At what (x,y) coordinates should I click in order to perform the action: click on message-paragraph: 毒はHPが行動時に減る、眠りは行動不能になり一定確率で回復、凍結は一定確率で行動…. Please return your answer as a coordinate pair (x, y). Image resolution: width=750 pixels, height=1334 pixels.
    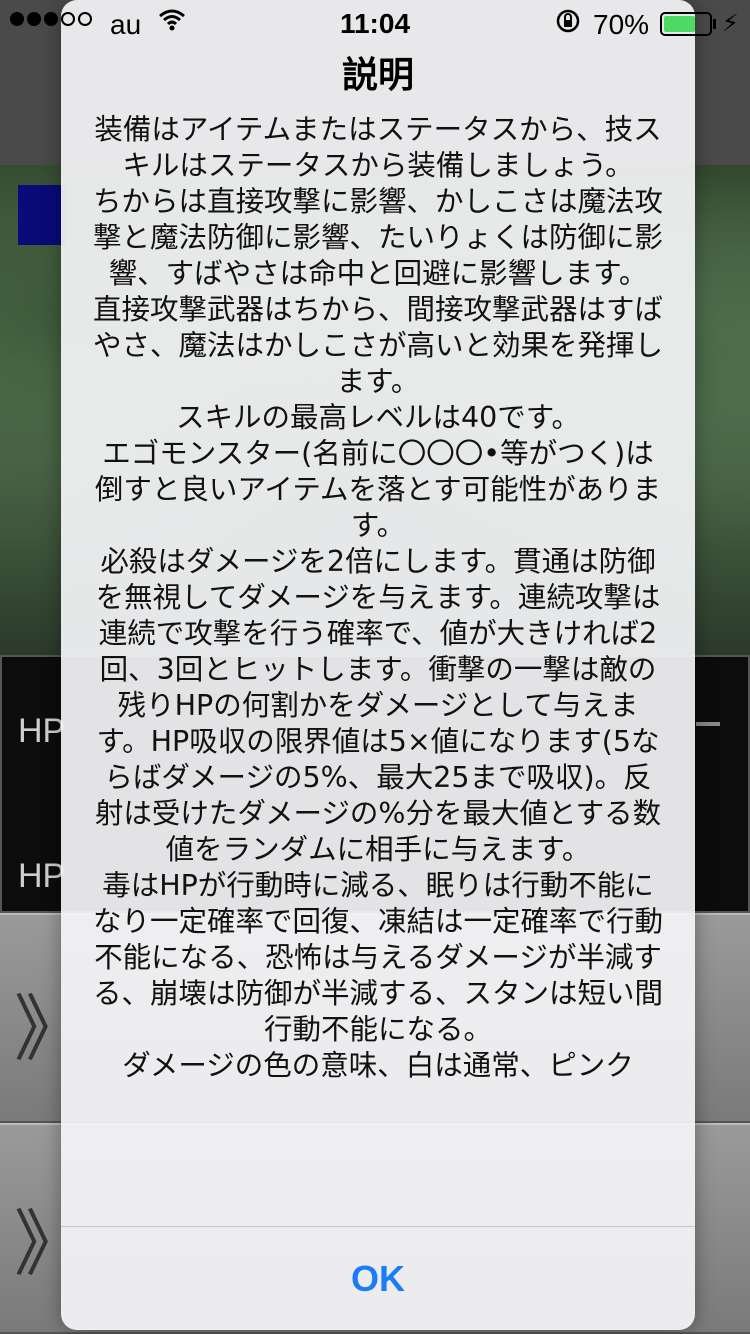
    Looking at the image, I should click on (377, 957).